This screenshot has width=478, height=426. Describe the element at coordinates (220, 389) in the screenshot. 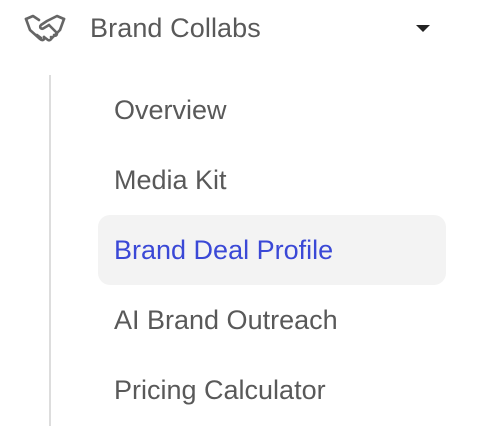

I see `submenu-item-label: Pricing Calculator` at that location.